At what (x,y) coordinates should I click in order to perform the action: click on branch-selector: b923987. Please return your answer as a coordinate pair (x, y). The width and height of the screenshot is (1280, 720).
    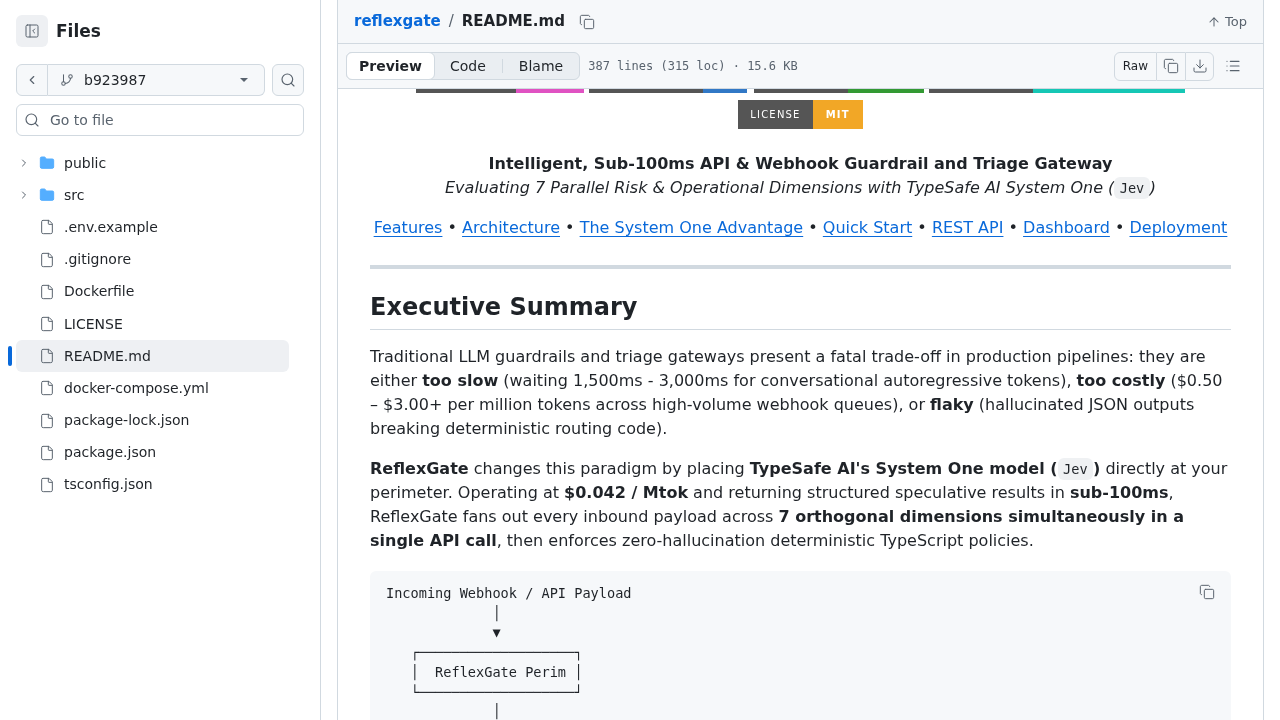
    Looking at the image, I should click on (156, 80).